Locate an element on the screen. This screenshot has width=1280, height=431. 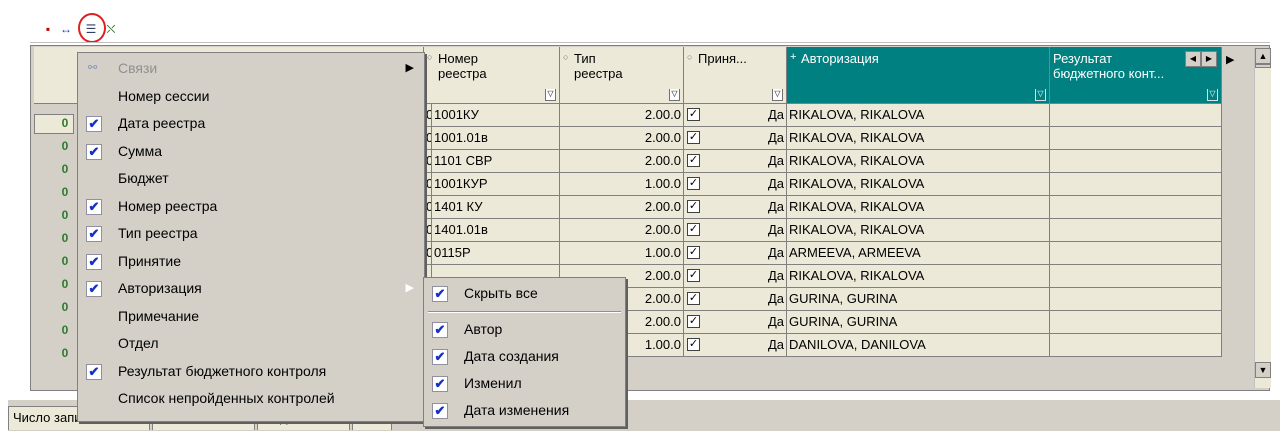
menu-item: ⚯ Связи ▶ is located at coordinates (251, 68).